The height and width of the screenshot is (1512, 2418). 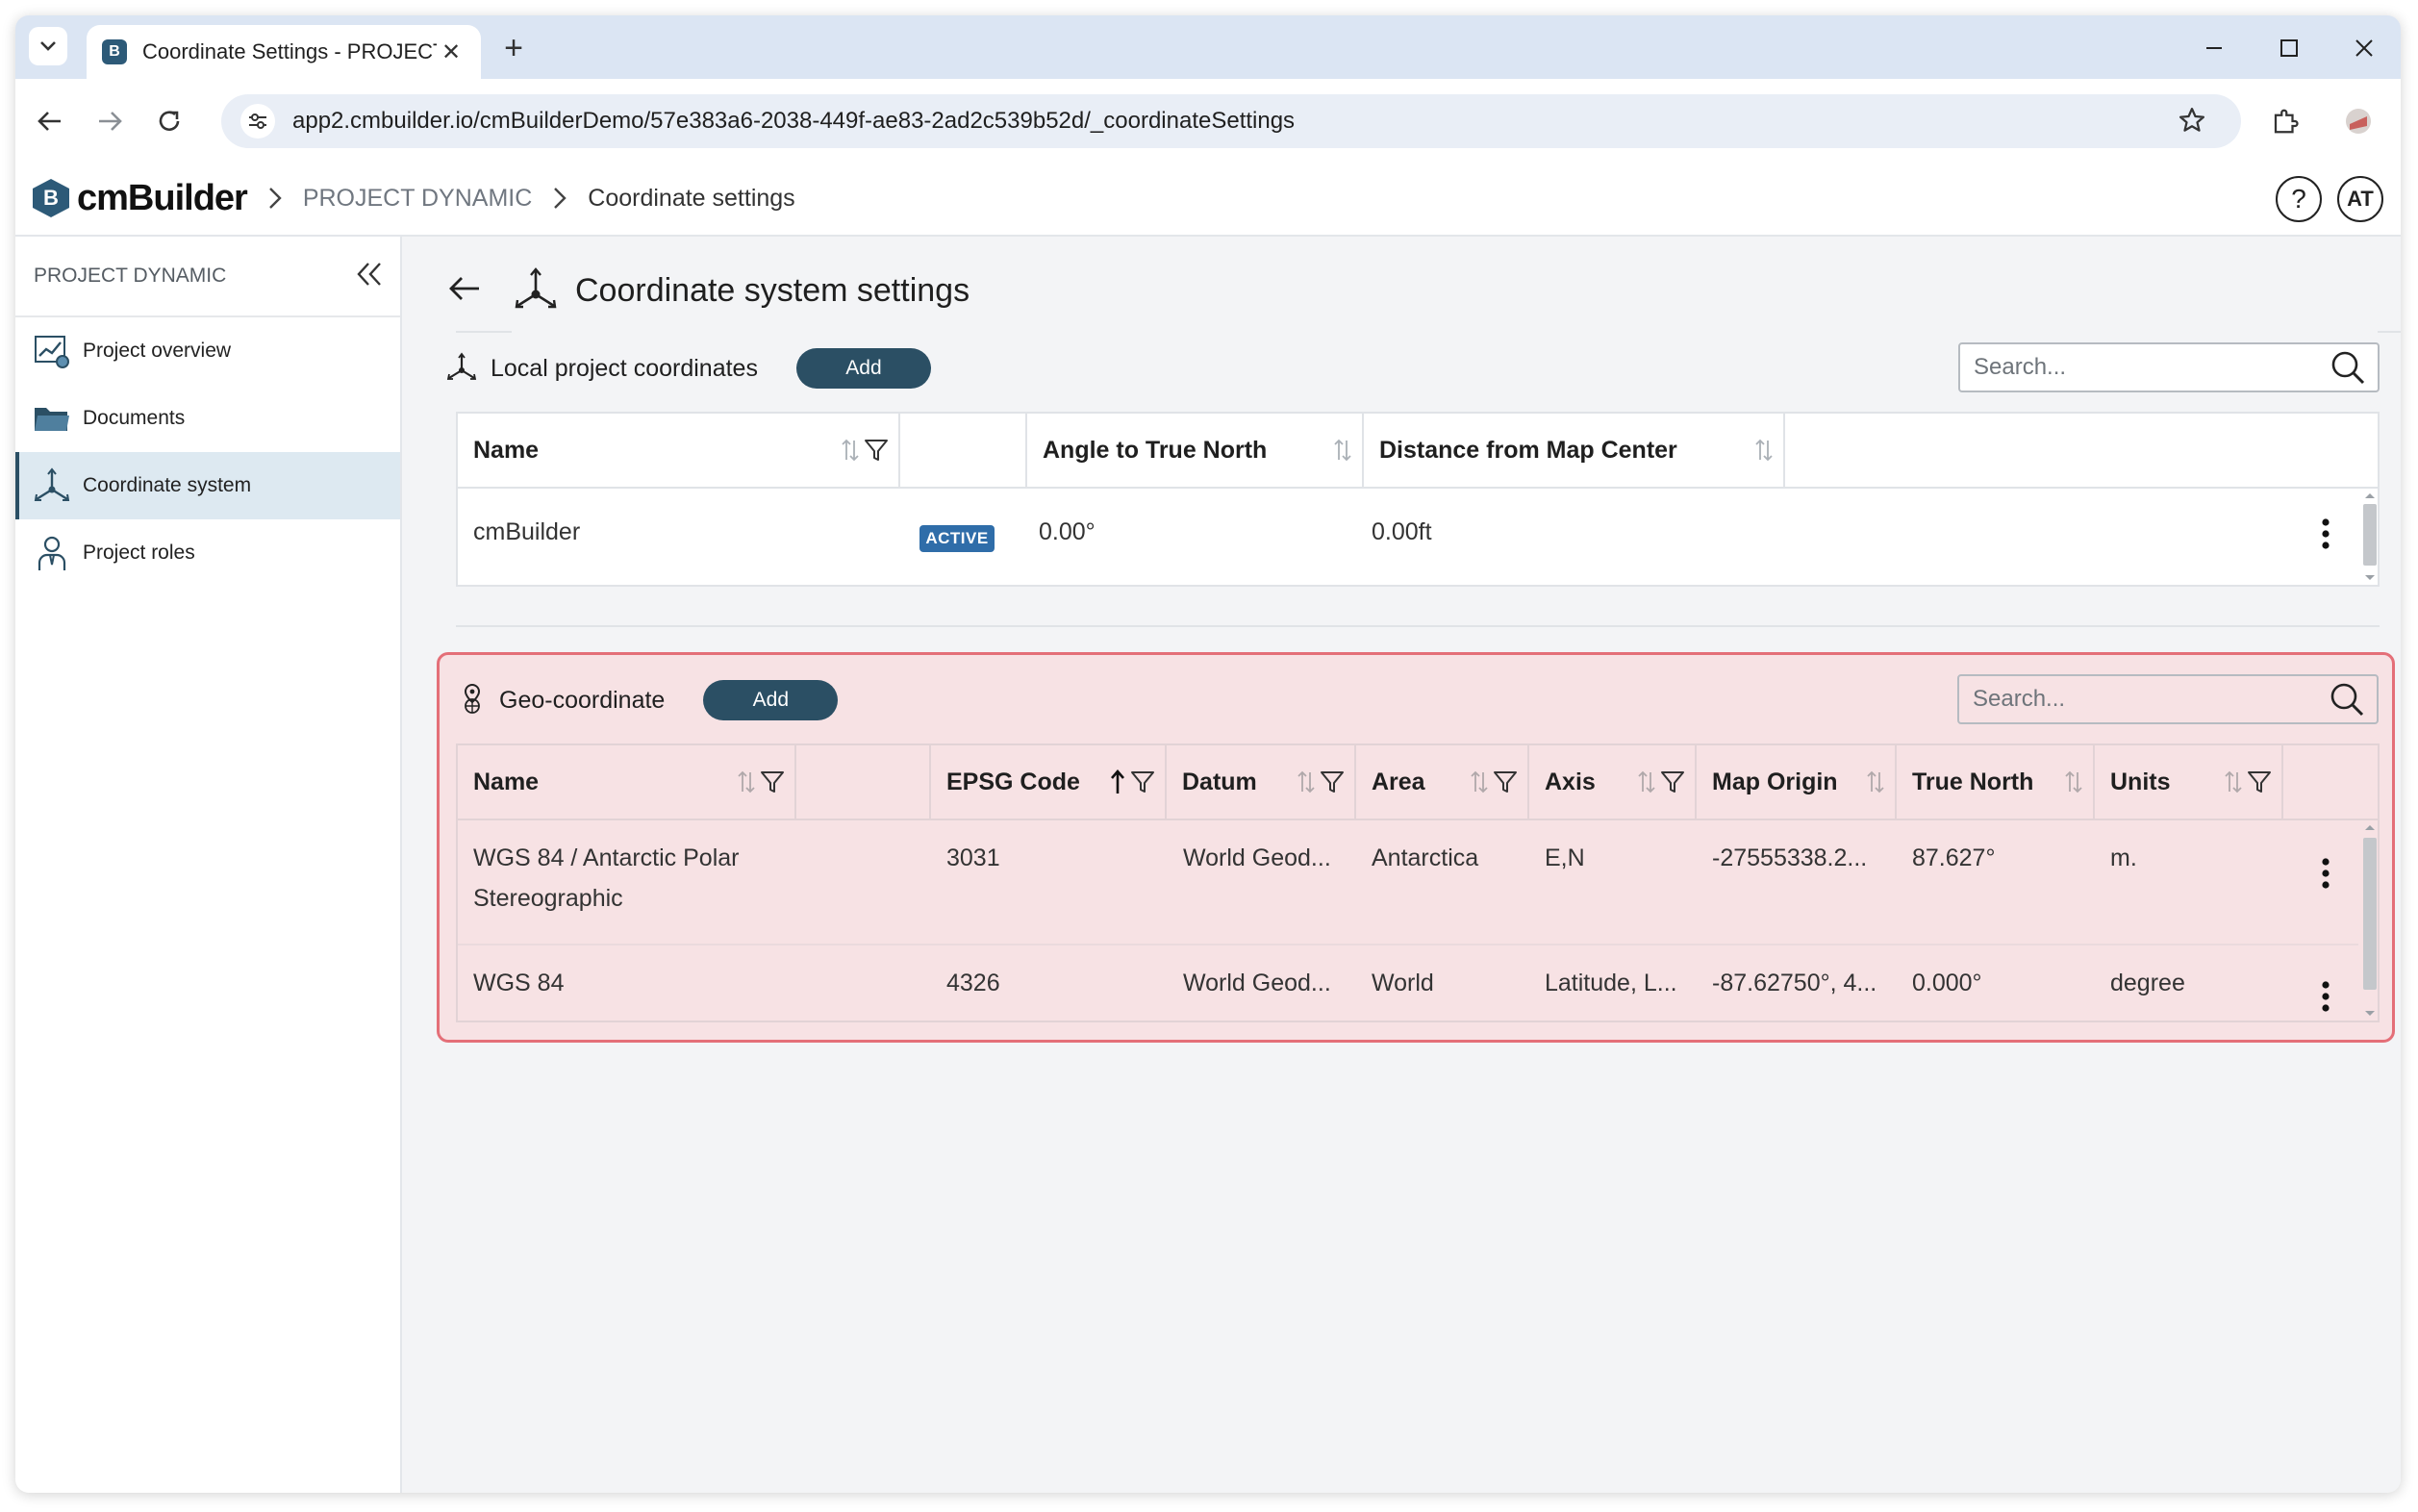 I want to click on logo-text: cmBuilder, so click(x=162, y=198).